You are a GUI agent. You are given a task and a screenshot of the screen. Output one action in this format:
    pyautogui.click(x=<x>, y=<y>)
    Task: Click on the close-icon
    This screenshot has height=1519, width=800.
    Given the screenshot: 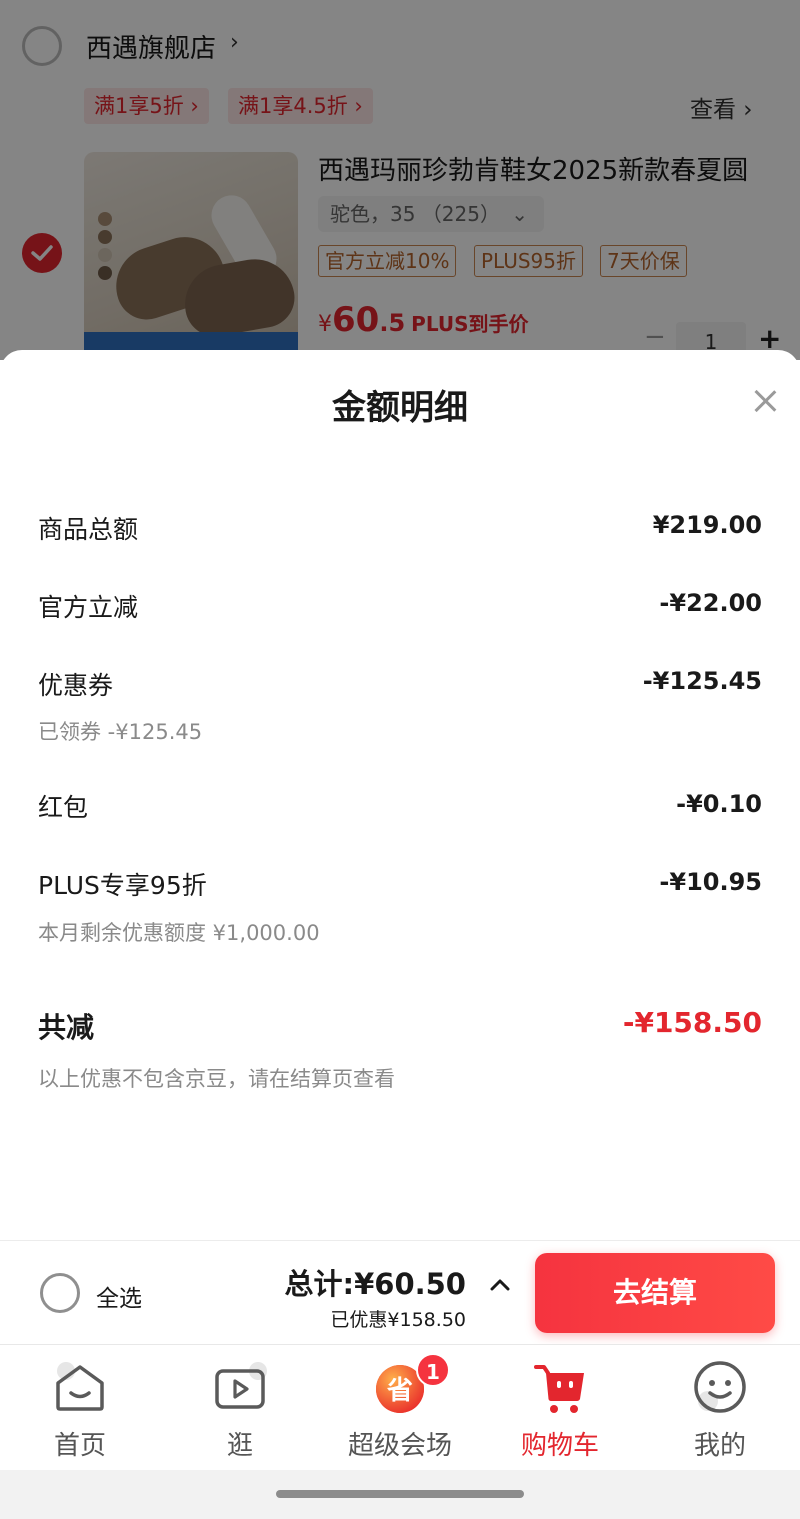 What is the action you would take?
    pyautogui.click(x=765, y=401)
    